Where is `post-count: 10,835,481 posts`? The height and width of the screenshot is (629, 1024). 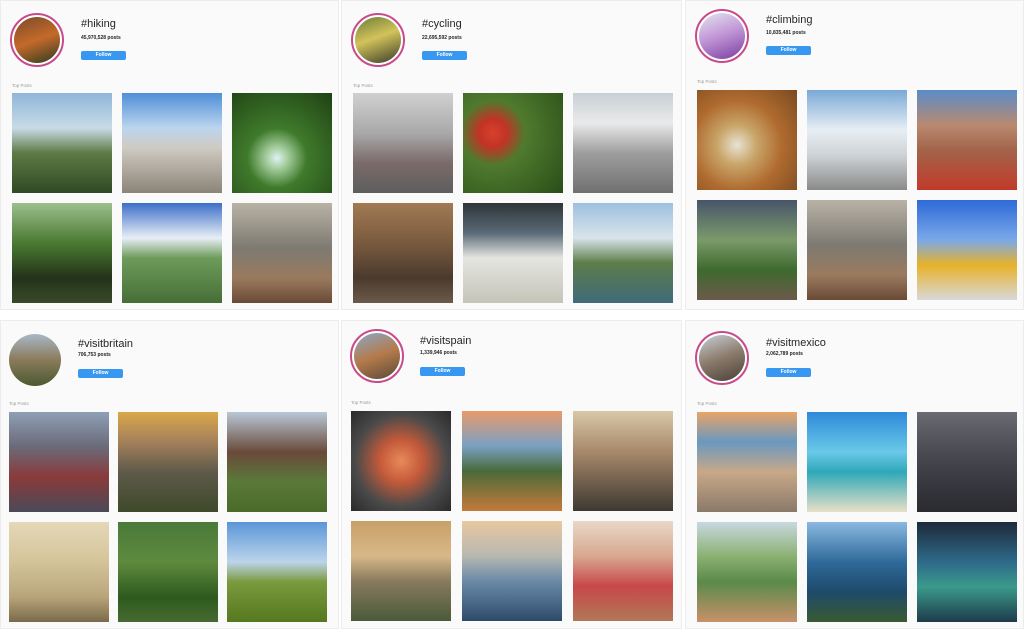 post-count: 10,835,481 posts is located at coordinates (786, 33).